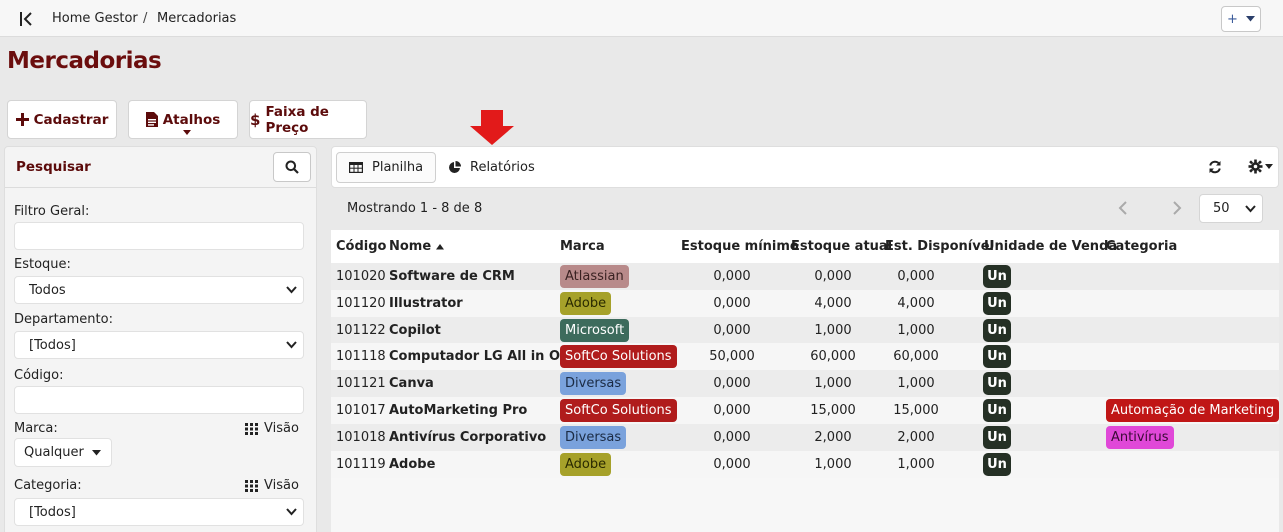 This screenshot has width=1283, height=532. I want to click on col-header-categoria: Categoria, so click(1141, 246).